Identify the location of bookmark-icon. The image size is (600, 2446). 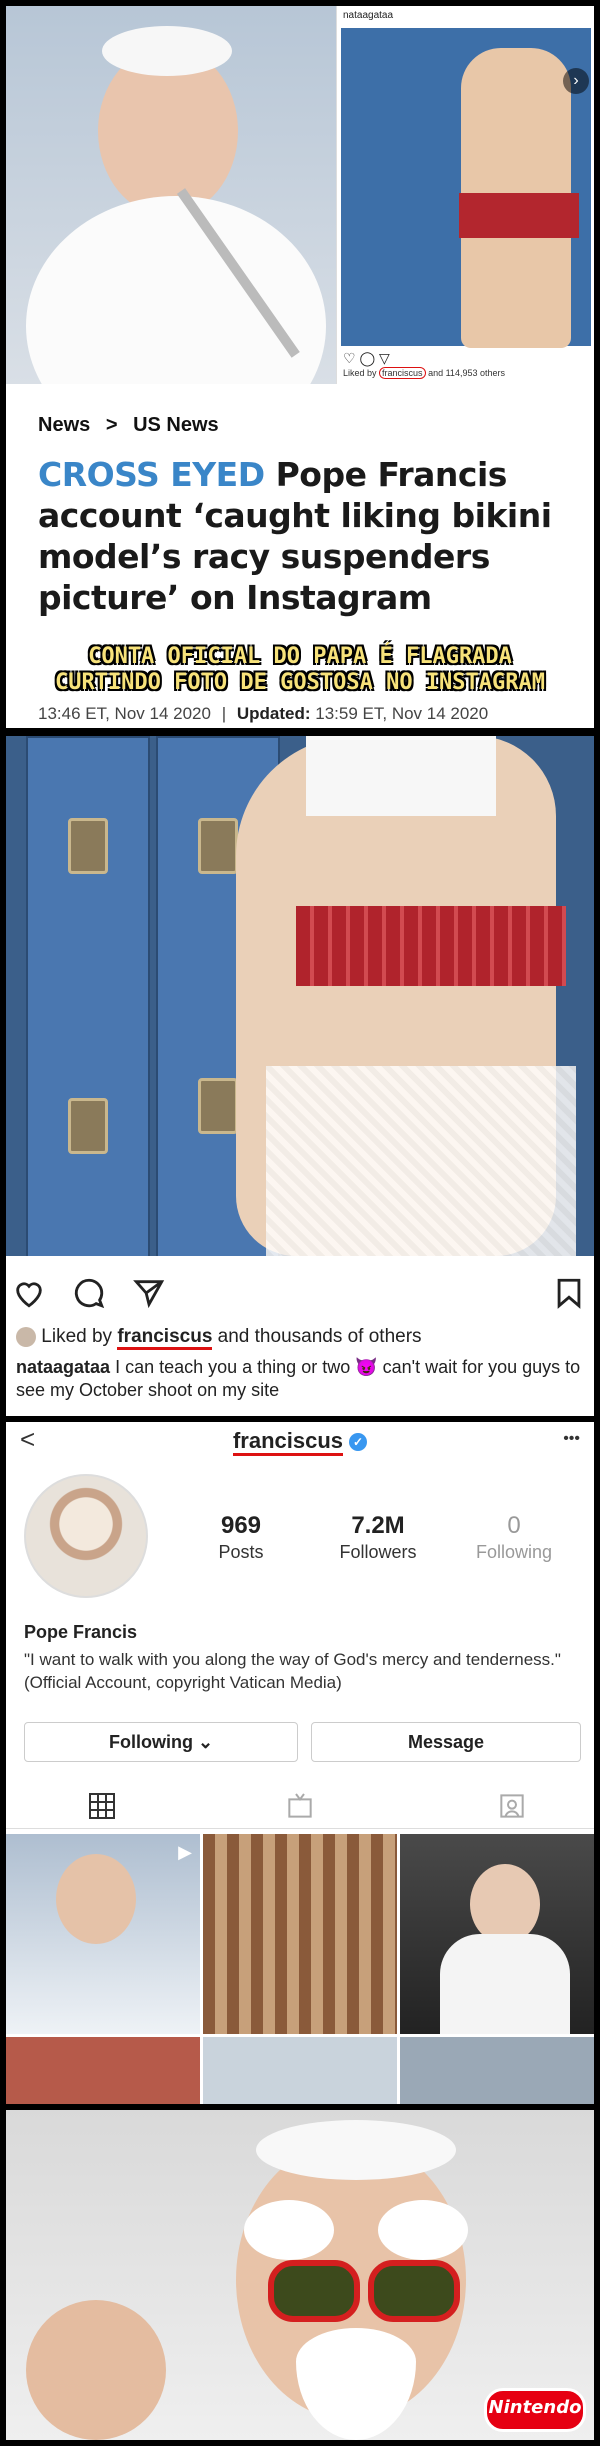
(569, 1293).